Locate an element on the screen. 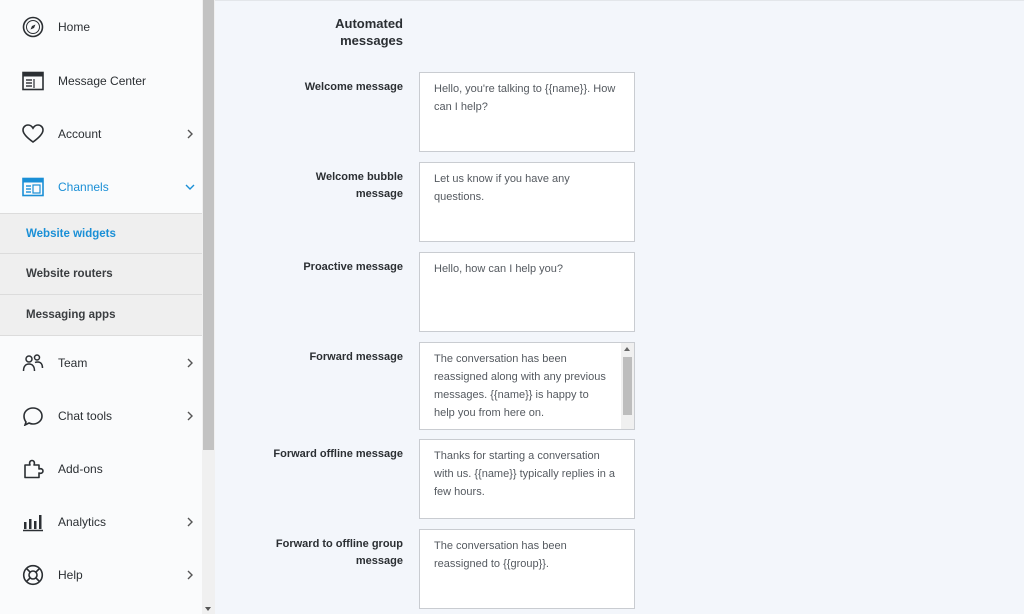 The width and height of the screenshot is (1024, 614). welcome-bubble-message-field: Let us know if you have any questions. is located at coordinates (527, 202).